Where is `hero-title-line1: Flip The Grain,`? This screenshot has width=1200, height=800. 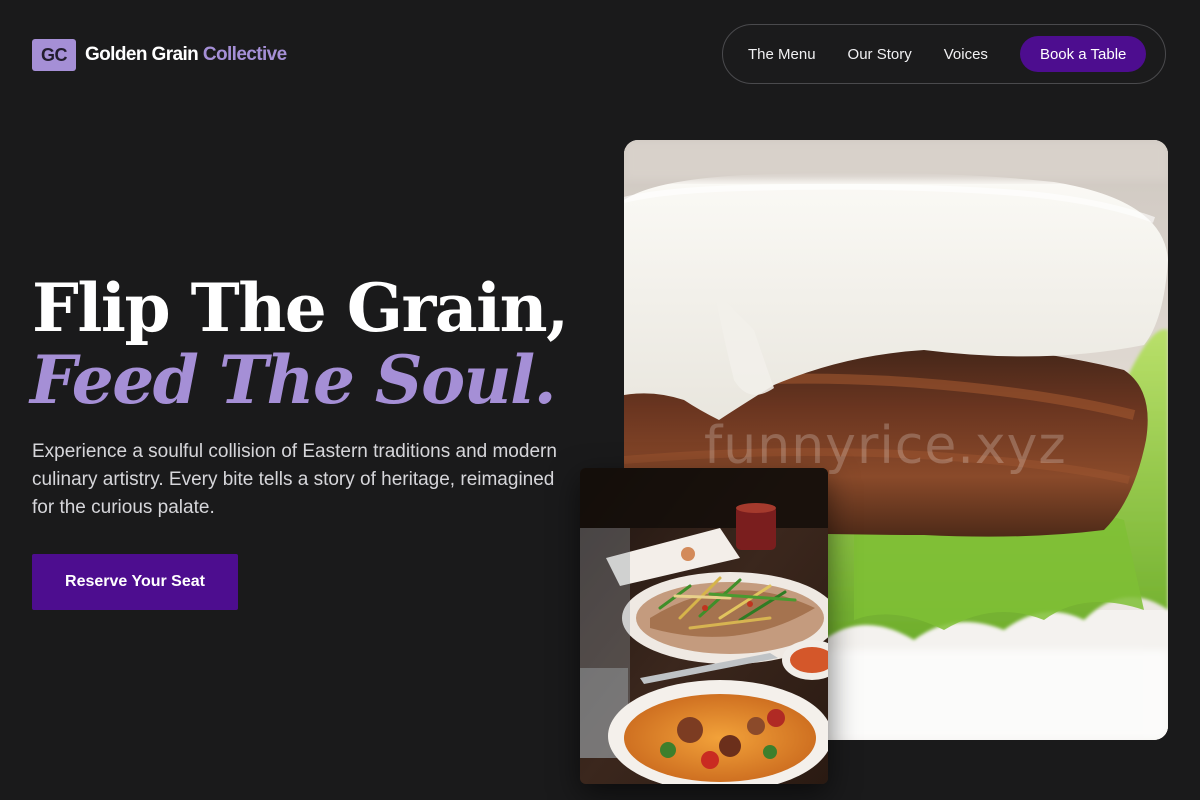 hero-title-line1: Flip The Grain, is located at coordinates (300, 308).